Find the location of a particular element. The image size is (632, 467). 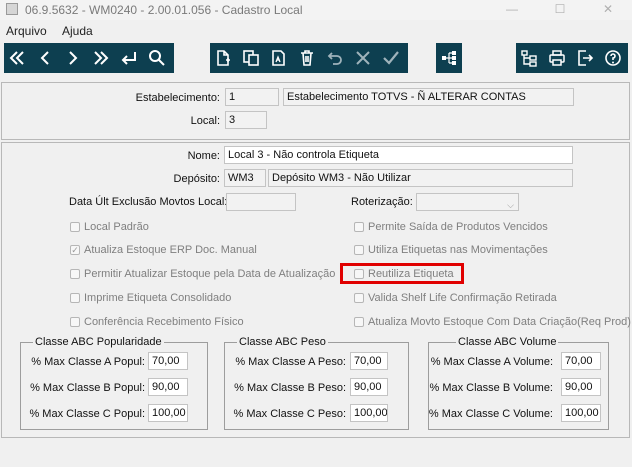

checkbox-atualiza-estoque-erp: ✓ Atualiza Estoque ERP Doc. Manual is located at coordinates (163, 250).